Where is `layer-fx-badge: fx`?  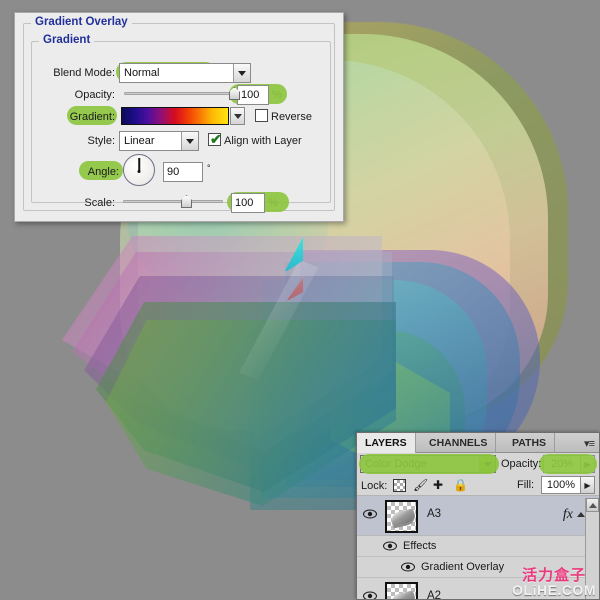 layer-fx-badge: fx is located at coordinates (568, 515).